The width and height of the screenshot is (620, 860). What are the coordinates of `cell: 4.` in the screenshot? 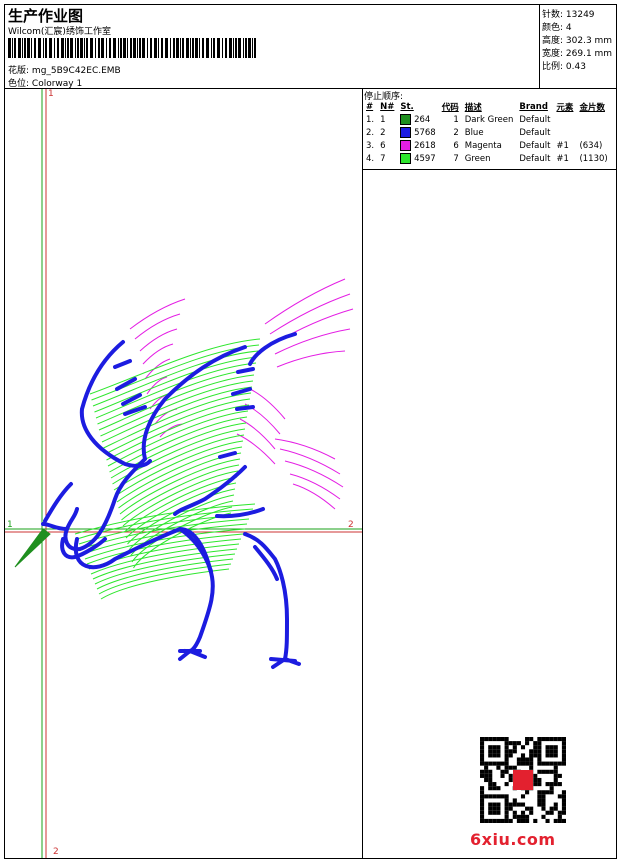 It's located at (370, 158).